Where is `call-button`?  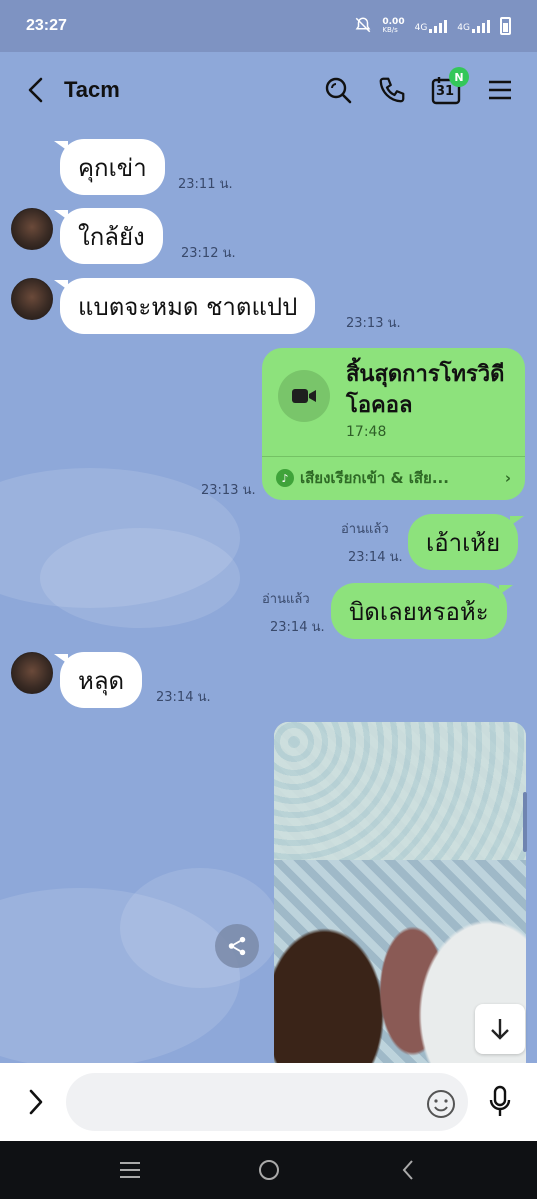
call-button is located at coordinates (392, 90).